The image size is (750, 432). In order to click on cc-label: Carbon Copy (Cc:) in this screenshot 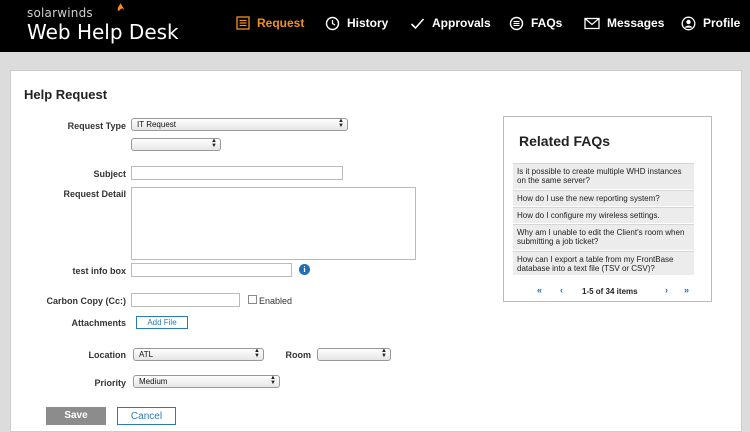, I will do `click(86, 301)`.